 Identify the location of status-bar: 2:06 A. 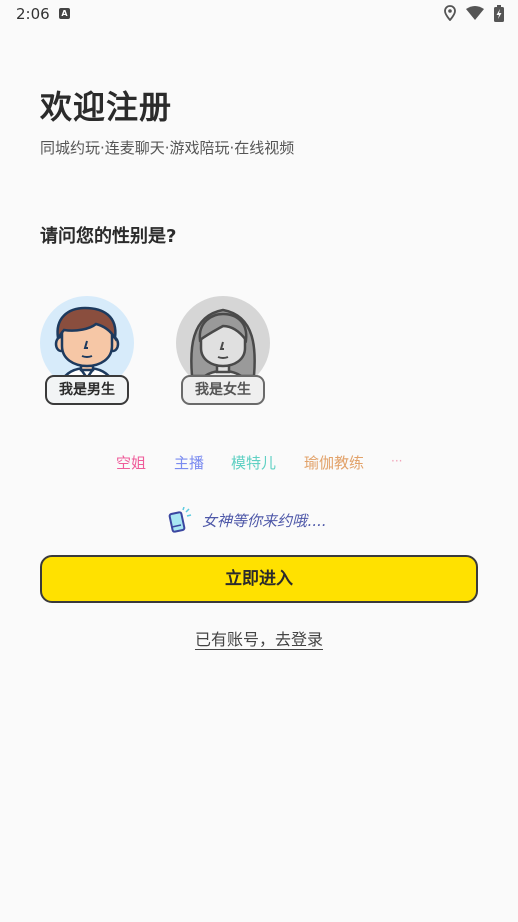
(259, 14).